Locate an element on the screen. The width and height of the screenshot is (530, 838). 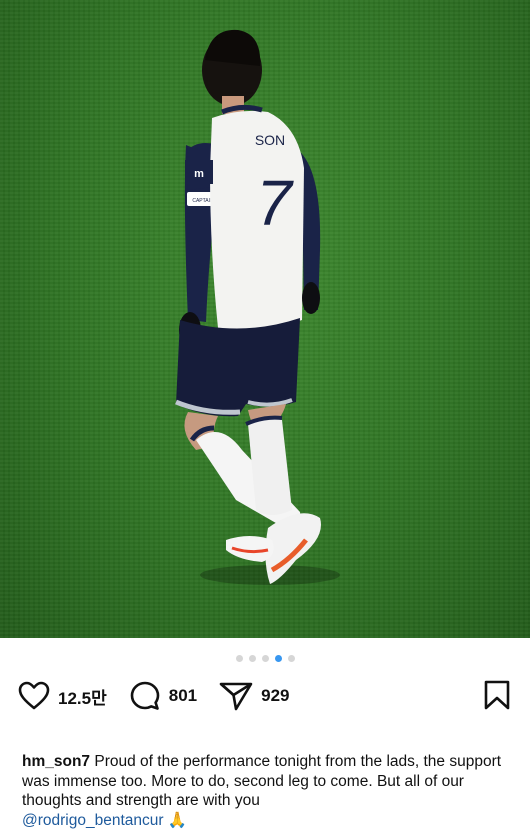
svg-text: m is located at coordinates (199, 174).